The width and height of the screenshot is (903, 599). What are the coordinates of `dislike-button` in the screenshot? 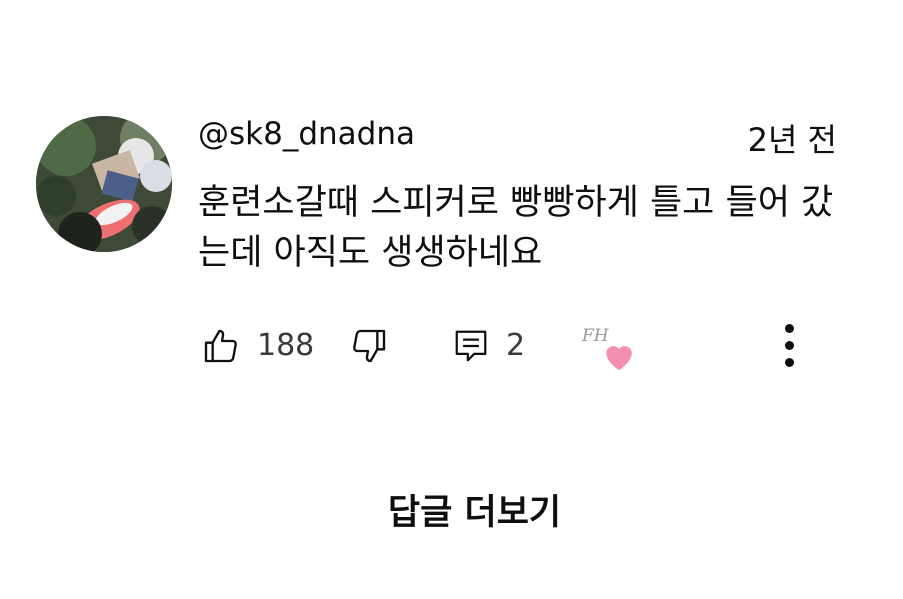 It's located at (369, 346).